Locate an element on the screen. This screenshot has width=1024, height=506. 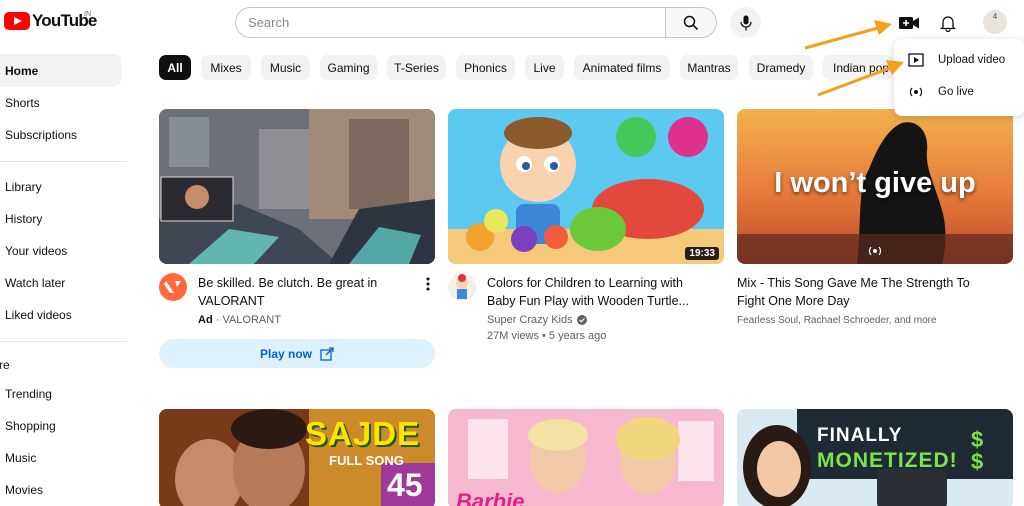
thumbnail-title: FINALLY is located at coordinates (860, 435).